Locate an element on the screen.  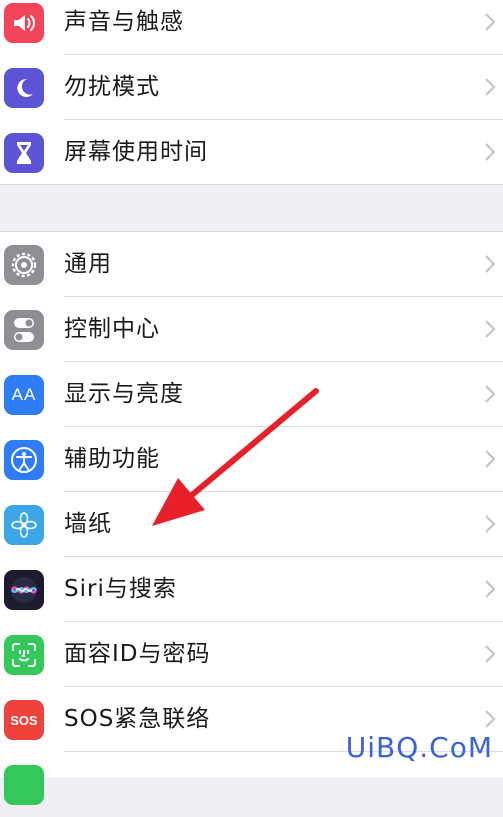
app-icon is located at coordinates (24, 785).